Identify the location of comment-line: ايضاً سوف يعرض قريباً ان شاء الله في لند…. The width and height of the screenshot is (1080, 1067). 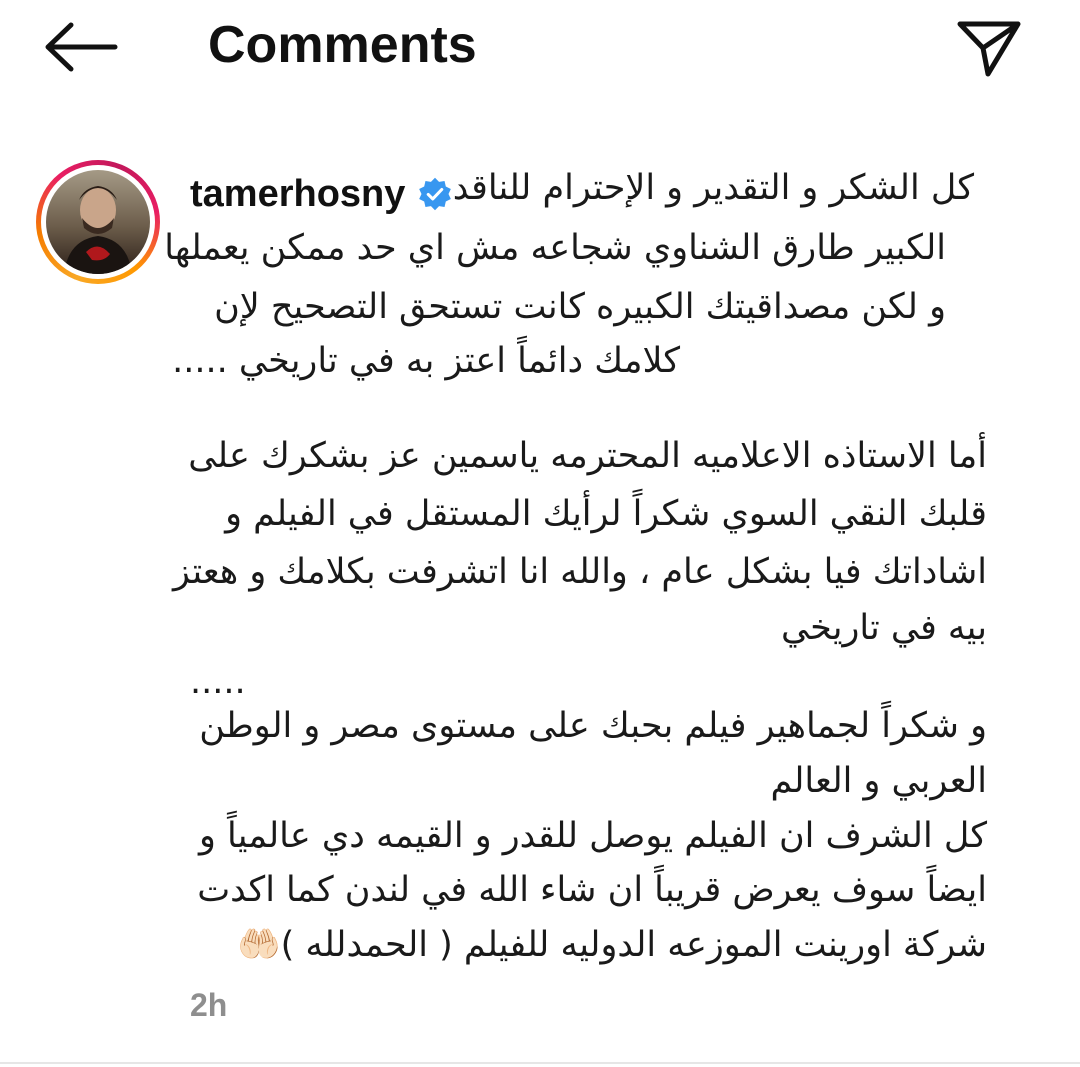
(592, 890).